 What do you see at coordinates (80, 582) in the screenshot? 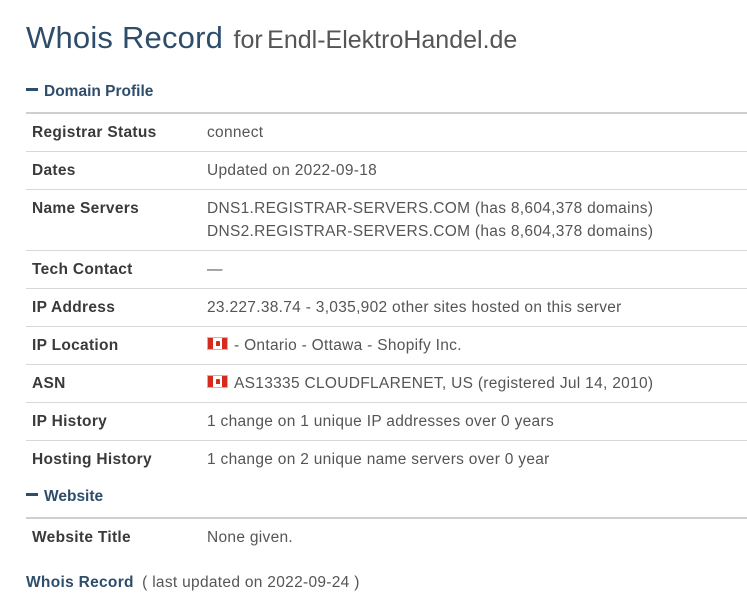
I see `whois-record-link: Whois Record` at bounding box center [80, 582].